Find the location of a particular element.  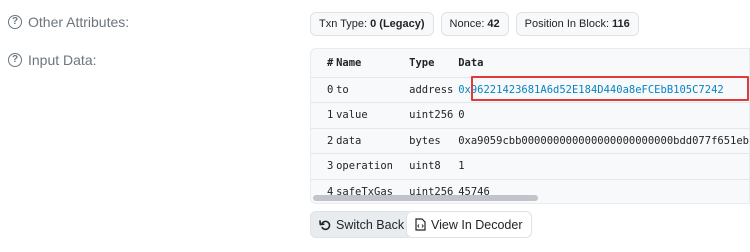

row-name: to is located at coordinates (342, 89).